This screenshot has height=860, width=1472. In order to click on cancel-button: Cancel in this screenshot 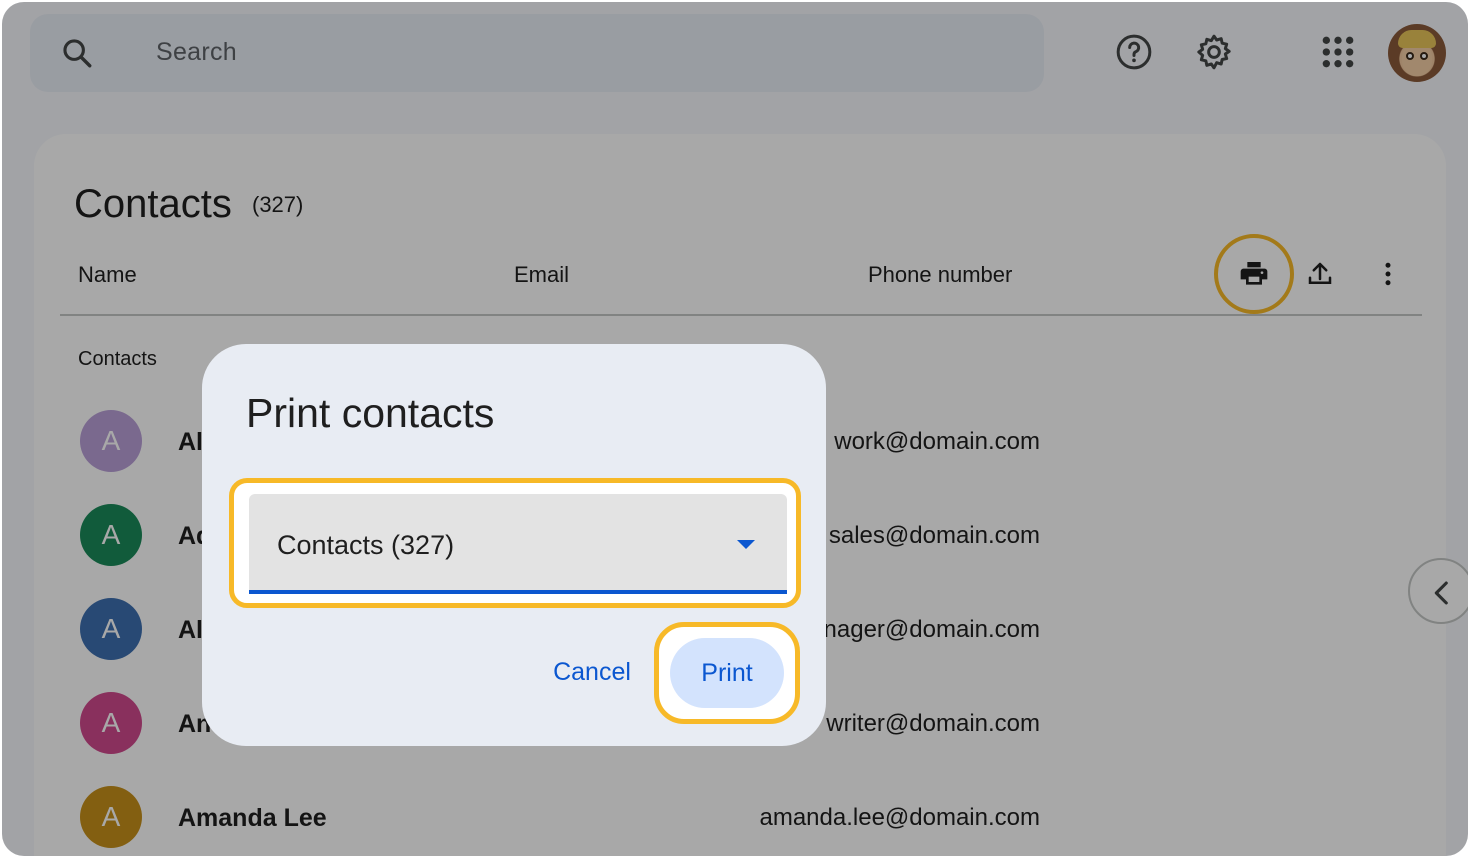, I will do `click(592, 672)`.